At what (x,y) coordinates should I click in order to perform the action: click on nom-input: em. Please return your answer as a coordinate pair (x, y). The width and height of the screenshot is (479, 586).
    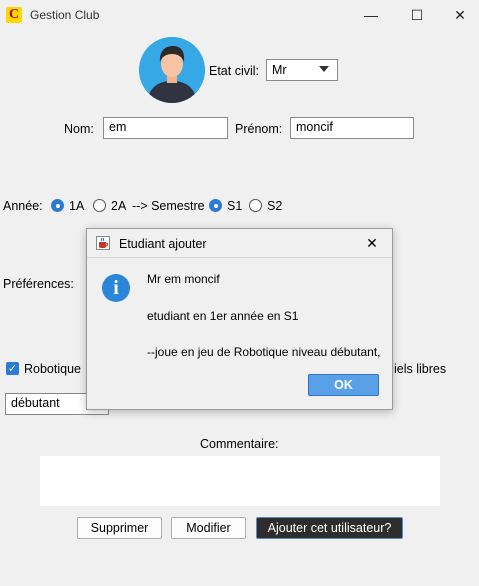
    Looking at the image, I should click on (165, 128).